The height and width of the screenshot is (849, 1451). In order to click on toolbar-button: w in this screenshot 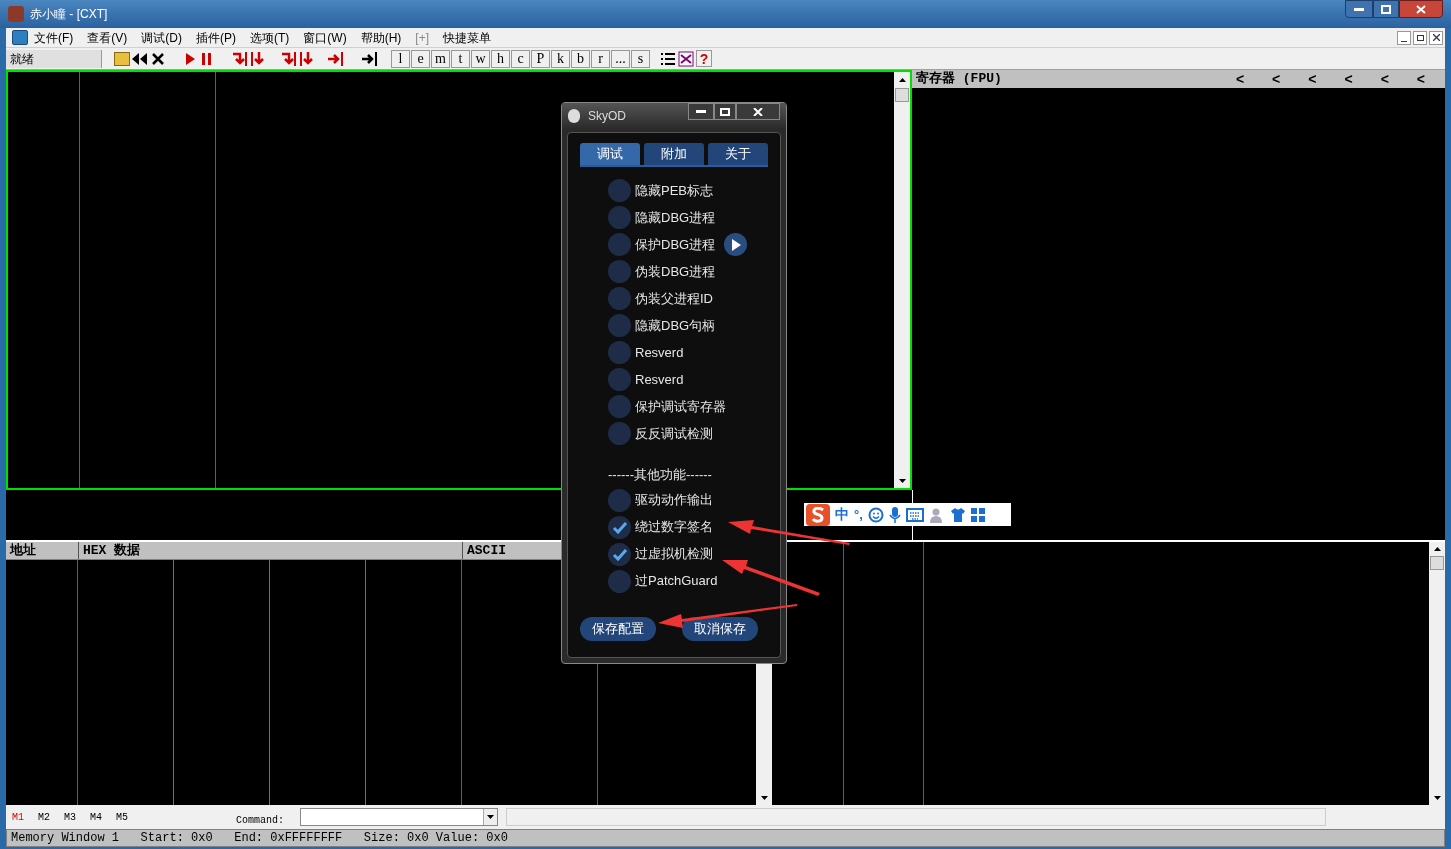, I will do `click(480, 58)`.